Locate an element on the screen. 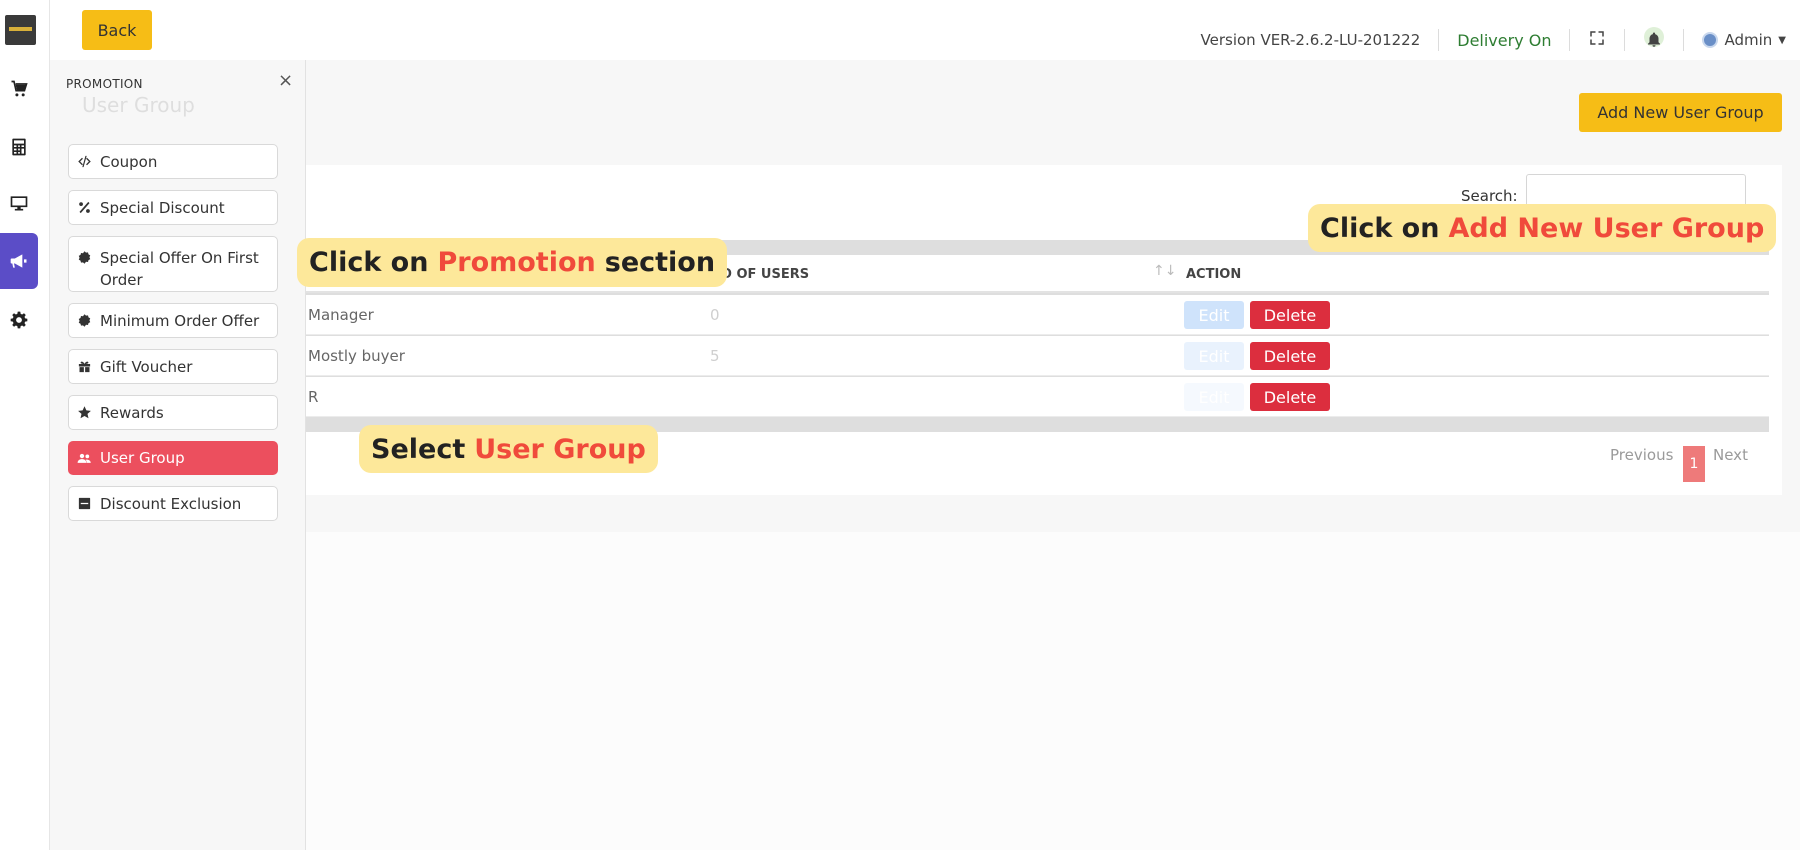  column-header-action: ACTION is located at coordinates (1214, 274).